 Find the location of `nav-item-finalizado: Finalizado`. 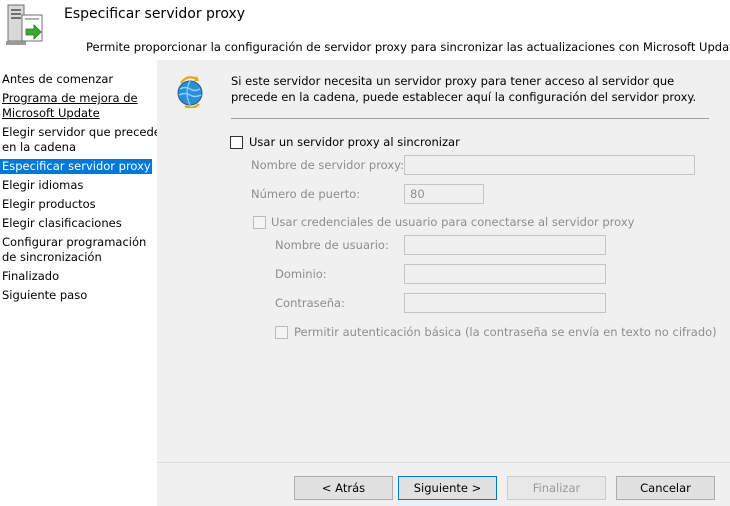

nav-item-finalizado: Finalizado is located at coordinates (76, 276).